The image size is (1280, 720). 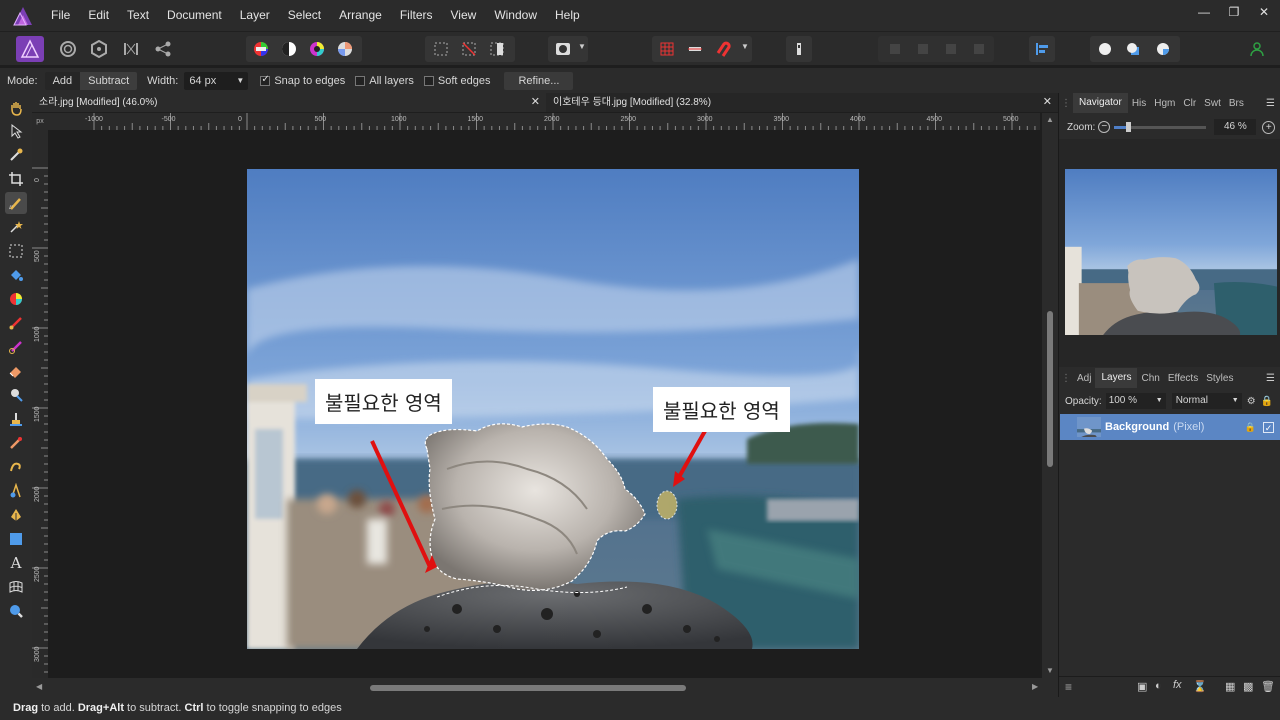 I want to click on ruler-vertical: 0 500 1000 1500 2000 2500 3000, so click(x=40, y=404).